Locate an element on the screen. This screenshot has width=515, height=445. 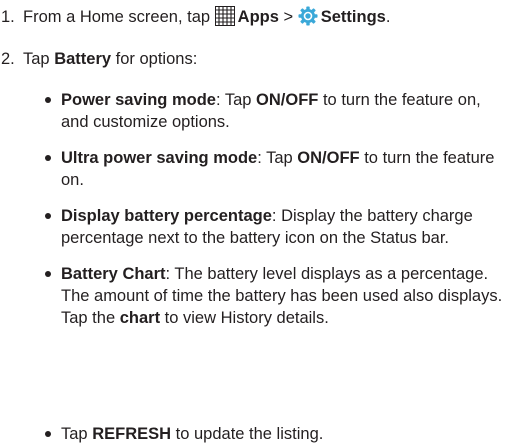
settings-gear-icon is located at coordinates (308, 19).